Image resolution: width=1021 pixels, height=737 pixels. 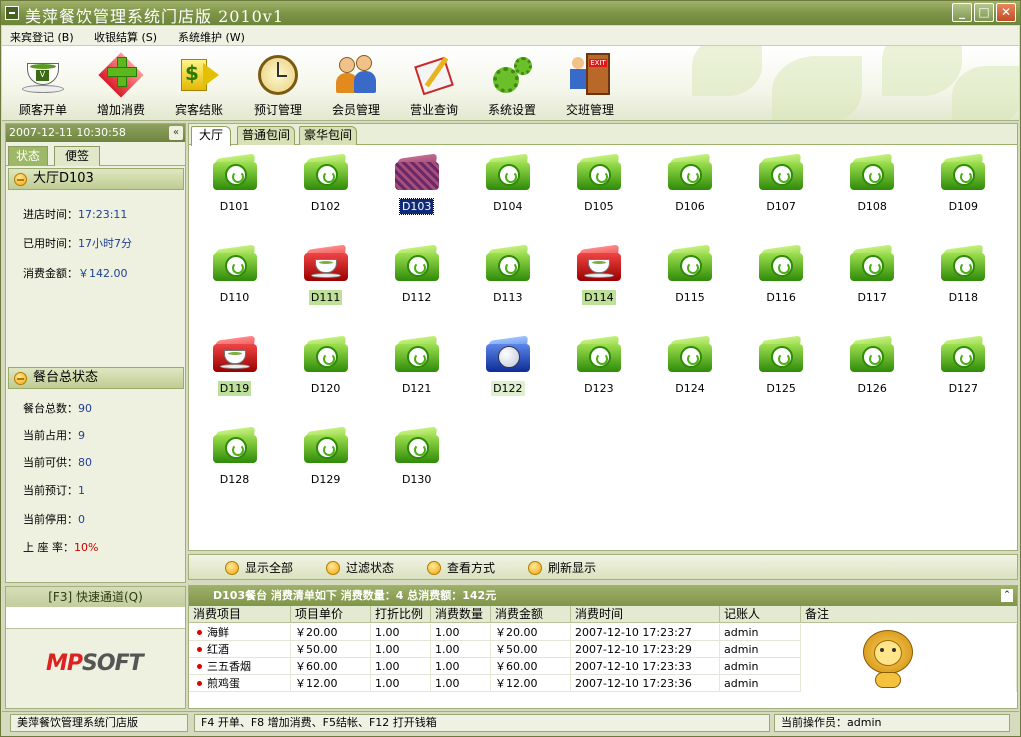 What do you see at coordinates (325, 282) in the screenshot?
I see `dining-table: D111` at bounding box center [325, 282].